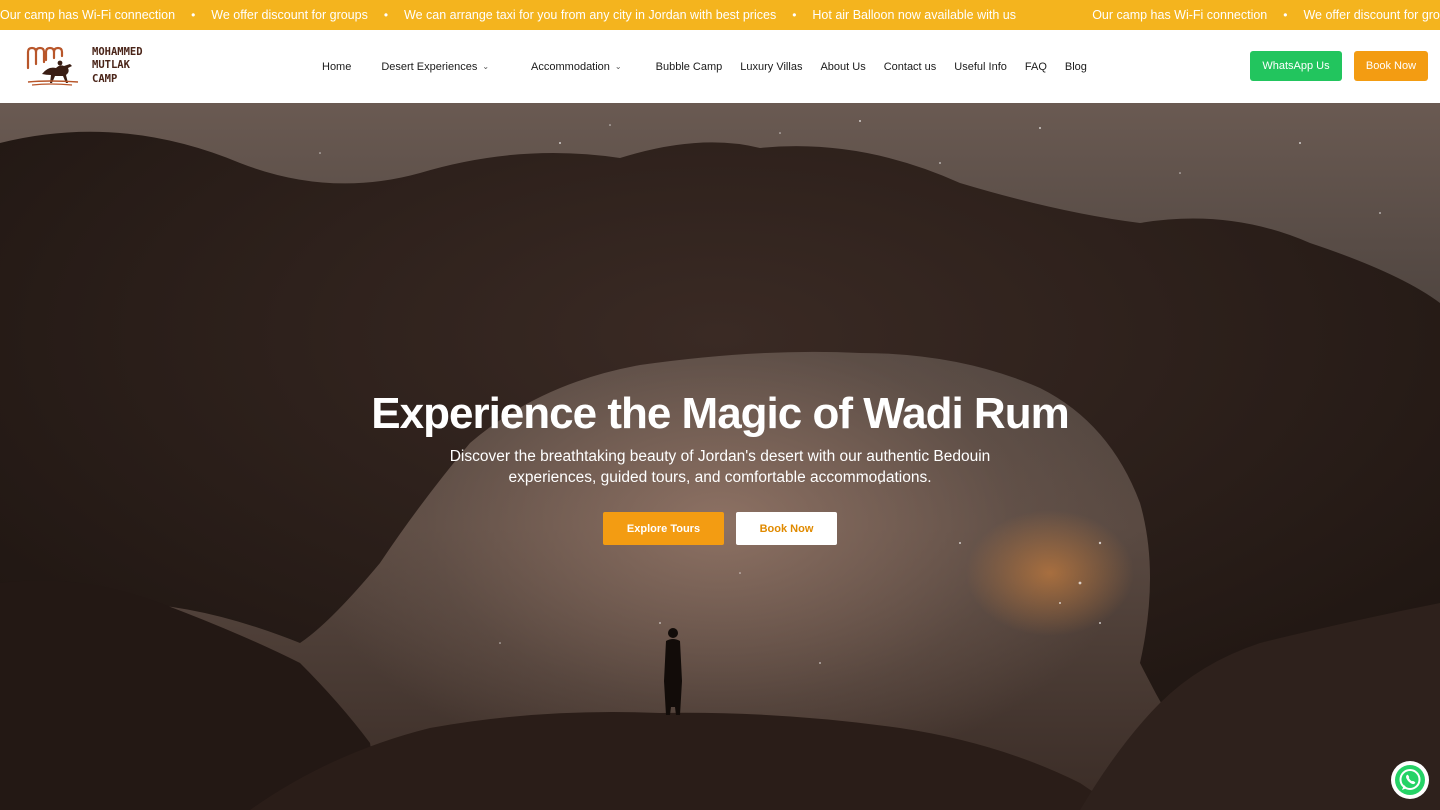 Image resolution: width=1440 pixels, height=810 pixels. What do you see at coordinates (105, 78) in the screenshot?
I see `logo-line-3: CAMP` at bounding box center [105, 78].